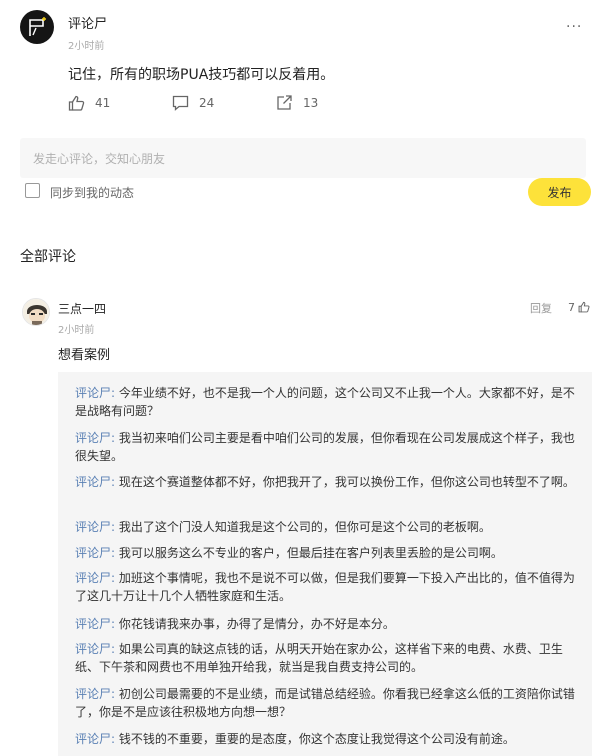 The image size is (600, 756). Describe the element at coordinates (207, 103) in the screenshot. I see `comment-count: 24` at that location.